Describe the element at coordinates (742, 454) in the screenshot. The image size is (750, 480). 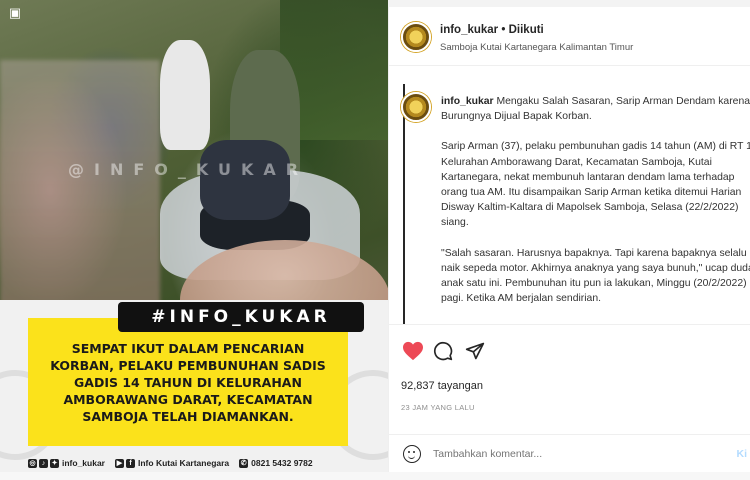
I see `post-comment-button: Ki` at that location.